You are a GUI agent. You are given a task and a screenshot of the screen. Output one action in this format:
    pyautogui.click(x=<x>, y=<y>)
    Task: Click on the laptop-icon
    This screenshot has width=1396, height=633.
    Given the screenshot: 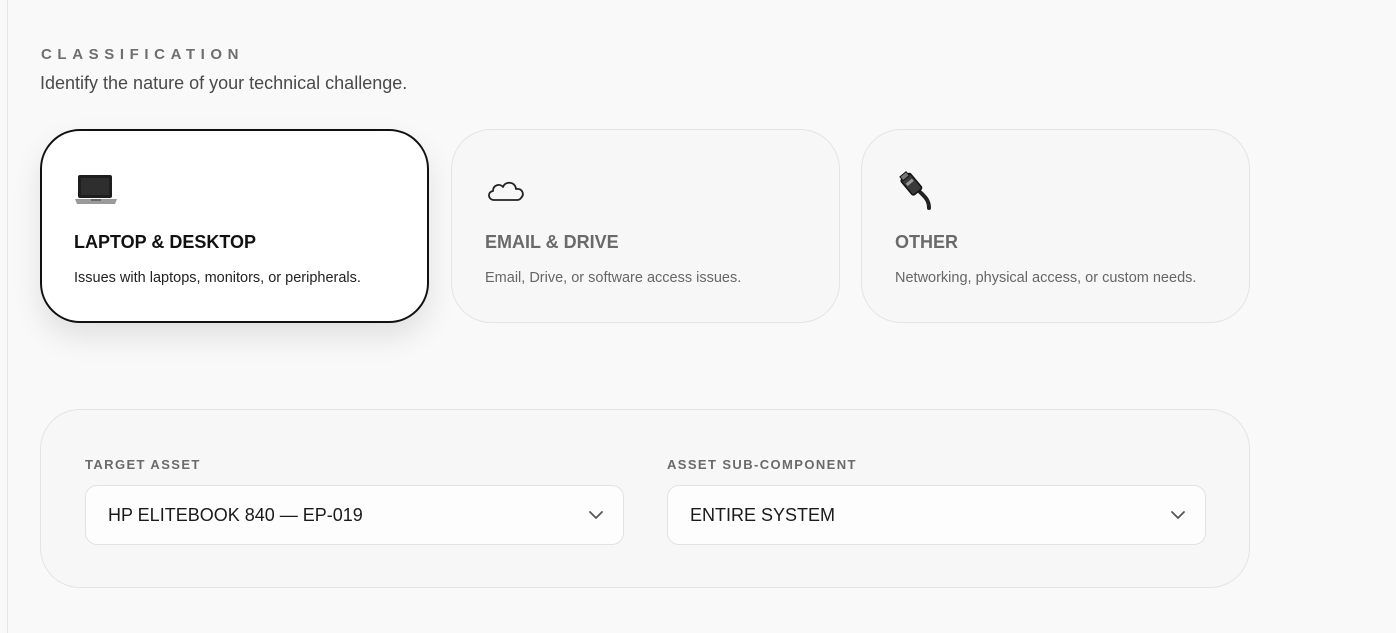 What is the action you would take?
    pyautogui.click(x=96, y=189)
    